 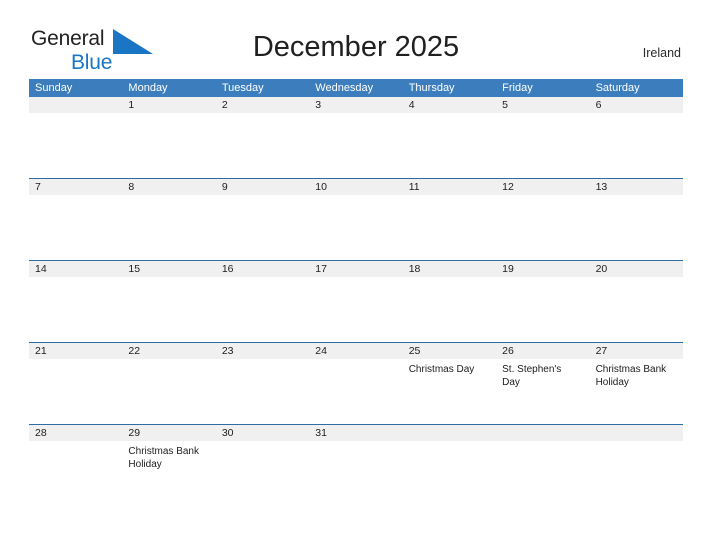 I want to click on day-number: 30, so click(x=227, y=433).